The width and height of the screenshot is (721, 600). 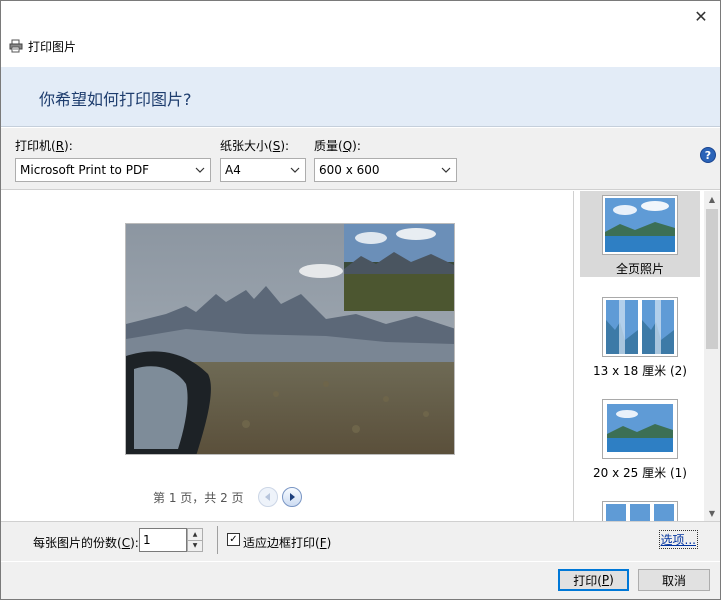 I want to click on copies-label-text: 每张图片的份数(, so click(x=77, y=543).